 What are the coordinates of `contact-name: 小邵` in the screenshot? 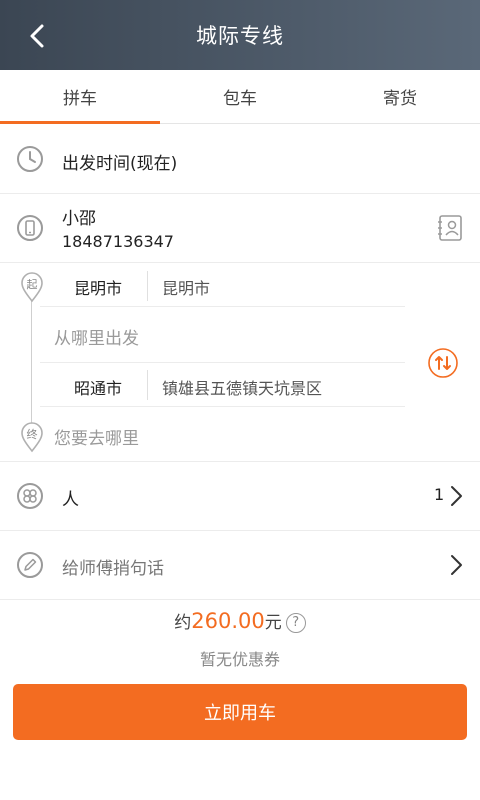 It's located at (79, 219).